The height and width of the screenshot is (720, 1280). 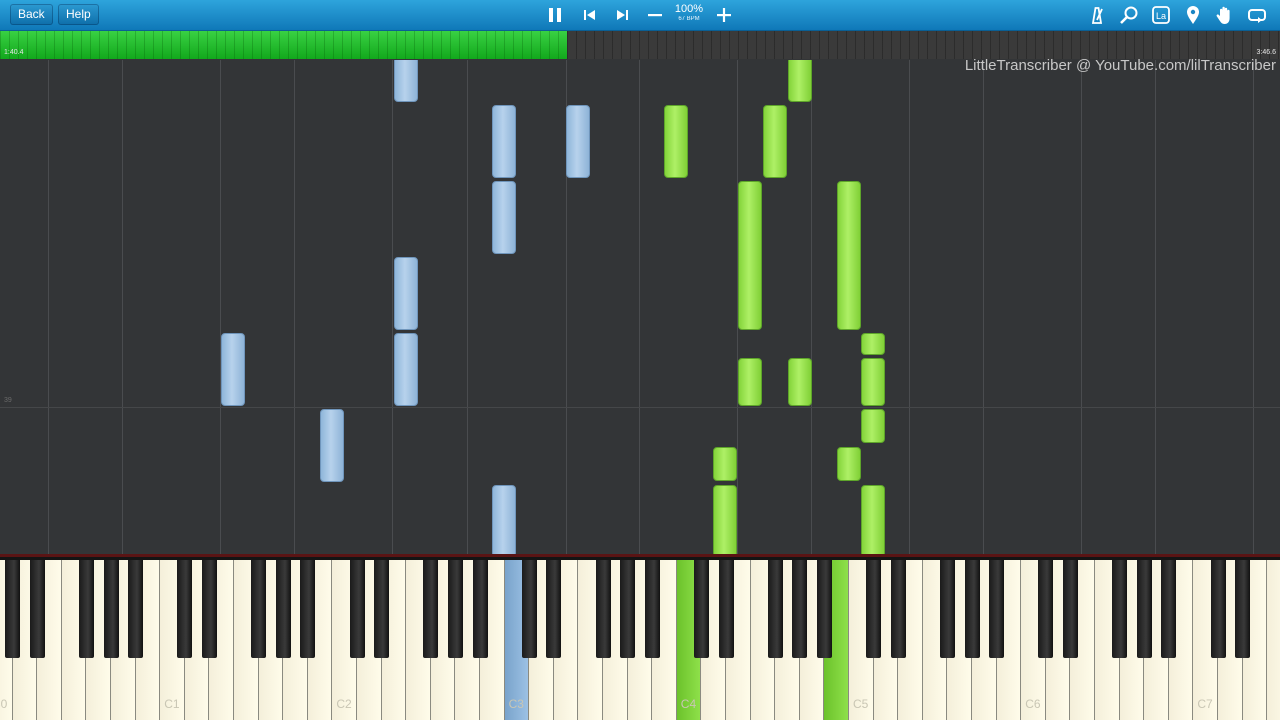 I want to click on speed-display: 100% 67 BPM, so click(x=689, y=13).